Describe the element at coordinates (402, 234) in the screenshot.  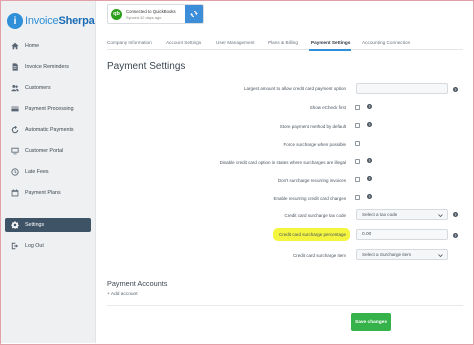
I see `surcharge-percentage-input` at that location.